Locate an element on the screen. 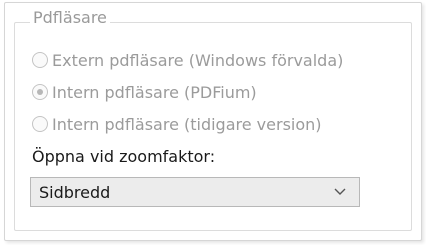 This screenshot has width=426, height=245. group-title: Pdfläsare is located at coordinates (70, 18).